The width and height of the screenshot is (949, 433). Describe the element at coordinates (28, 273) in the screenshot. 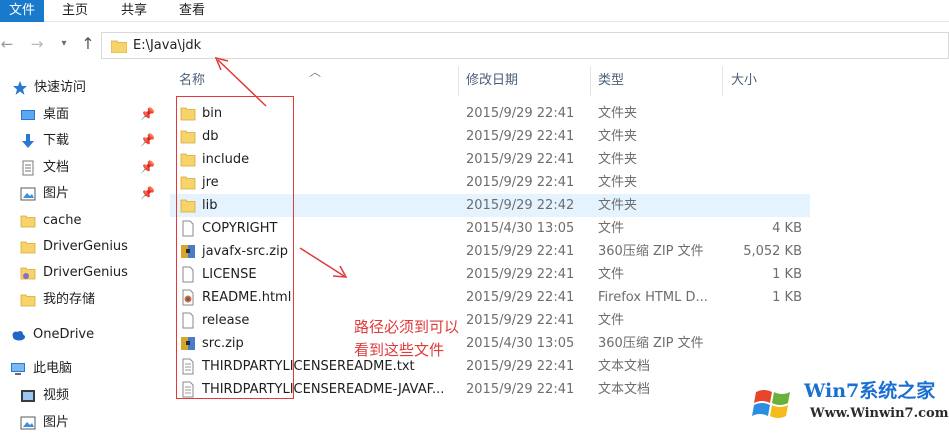

I see `app-folder-icon` at that location.